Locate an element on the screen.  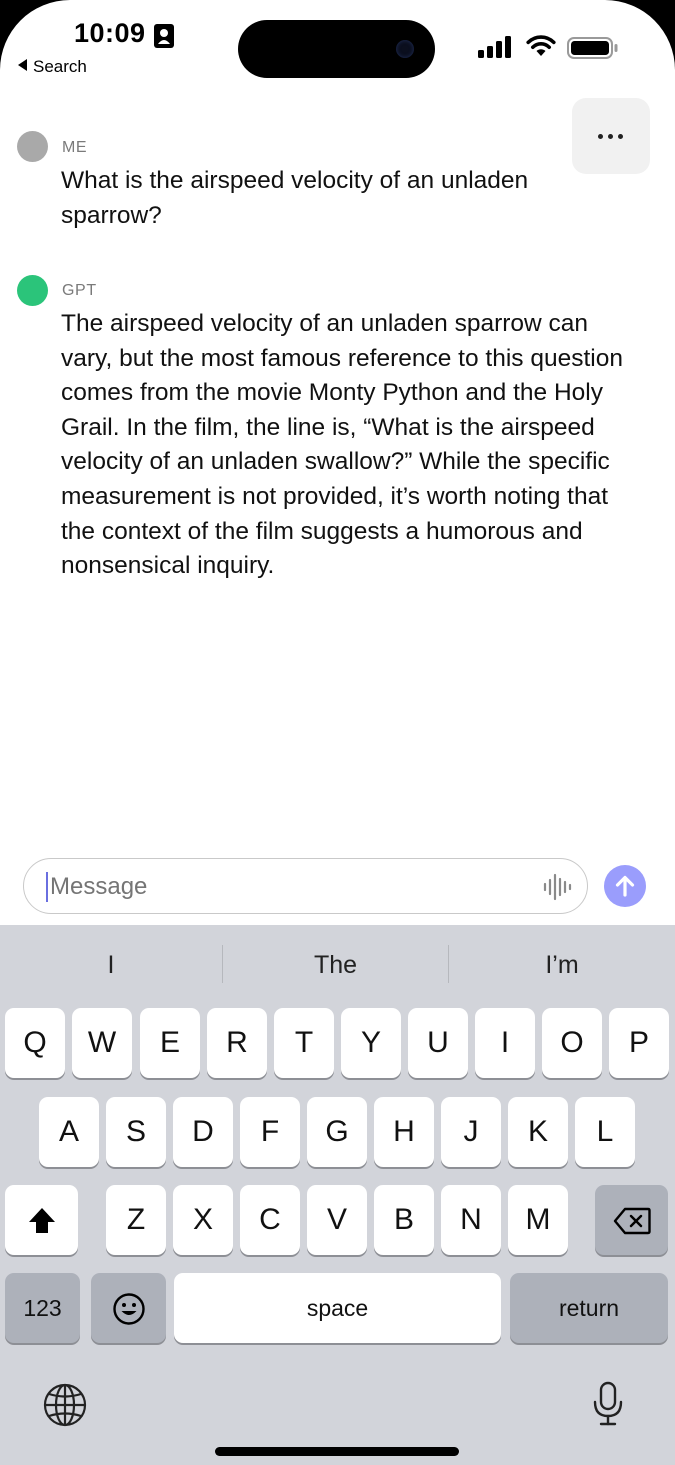
send-button is located at coordinates (625, 886).